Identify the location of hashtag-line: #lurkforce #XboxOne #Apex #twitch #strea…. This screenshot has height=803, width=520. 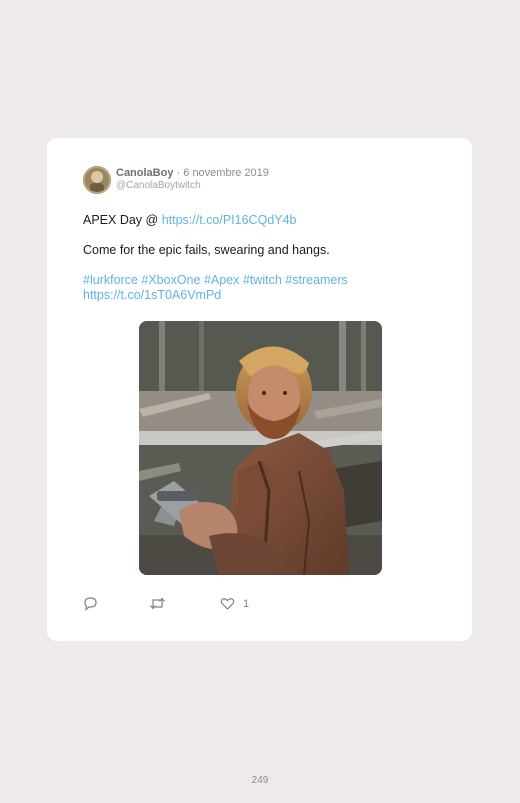
(215, 280).